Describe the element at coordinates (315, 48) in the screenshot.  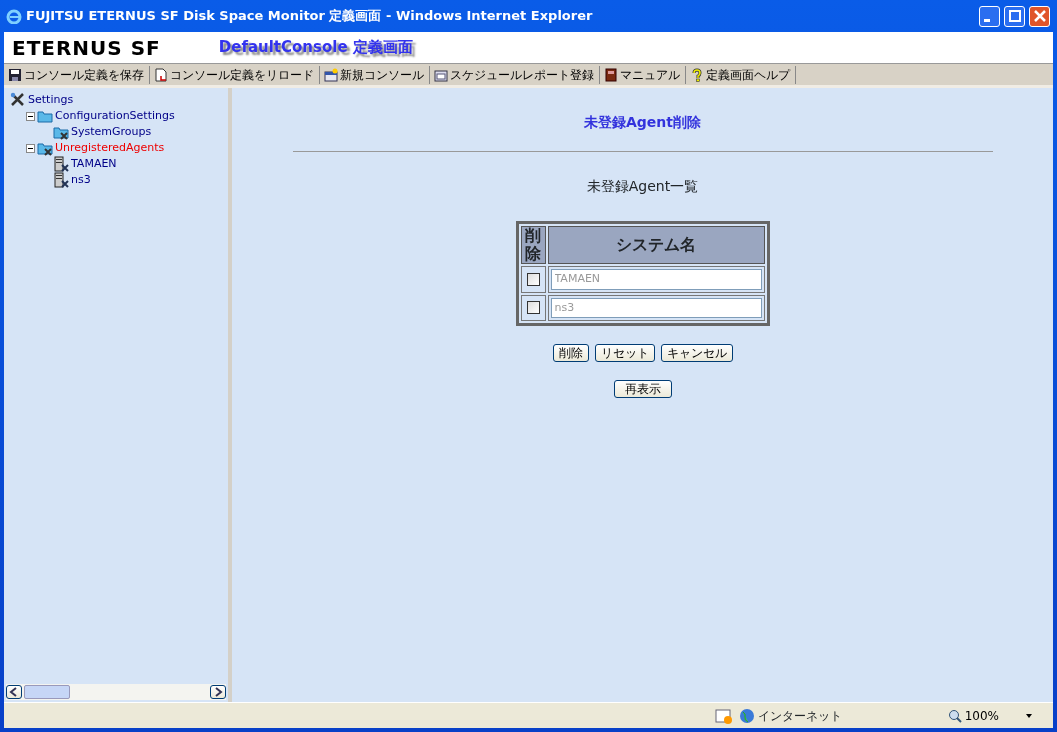
I see `page-title: DefaultConsole 定義画面` at that location.